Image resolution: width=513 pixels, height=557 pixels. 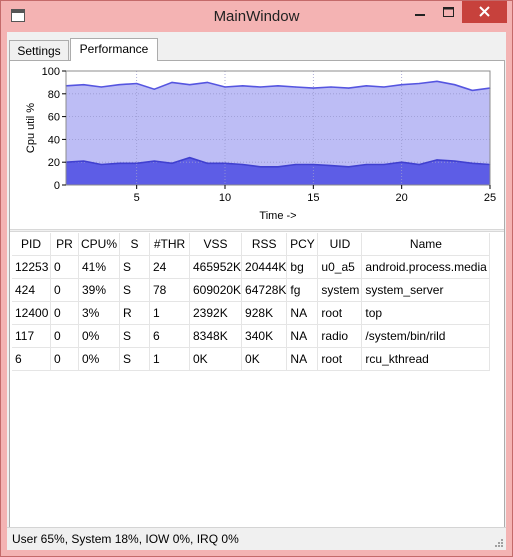 I want to click on cell-name: android.process.media, so click(x=426, y=267).